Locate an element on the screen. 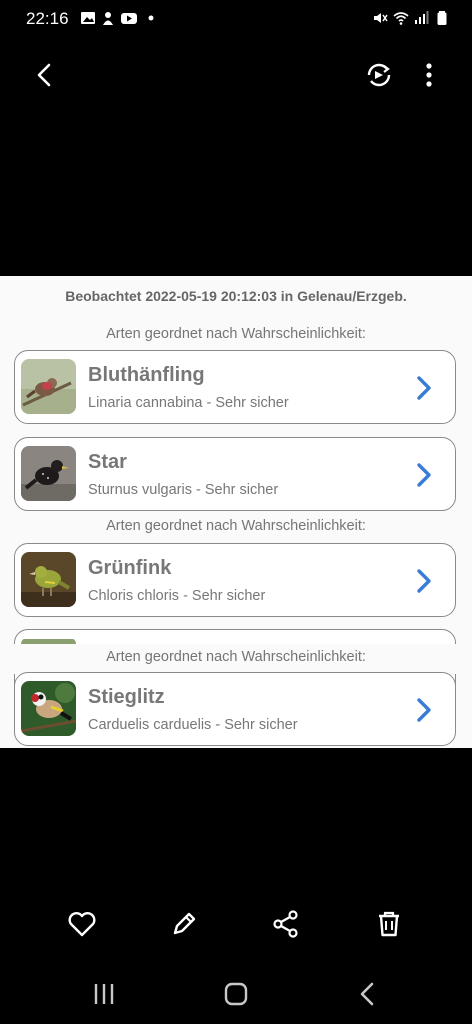  species-name: Stieglitz is located at coordinates (126, 697).